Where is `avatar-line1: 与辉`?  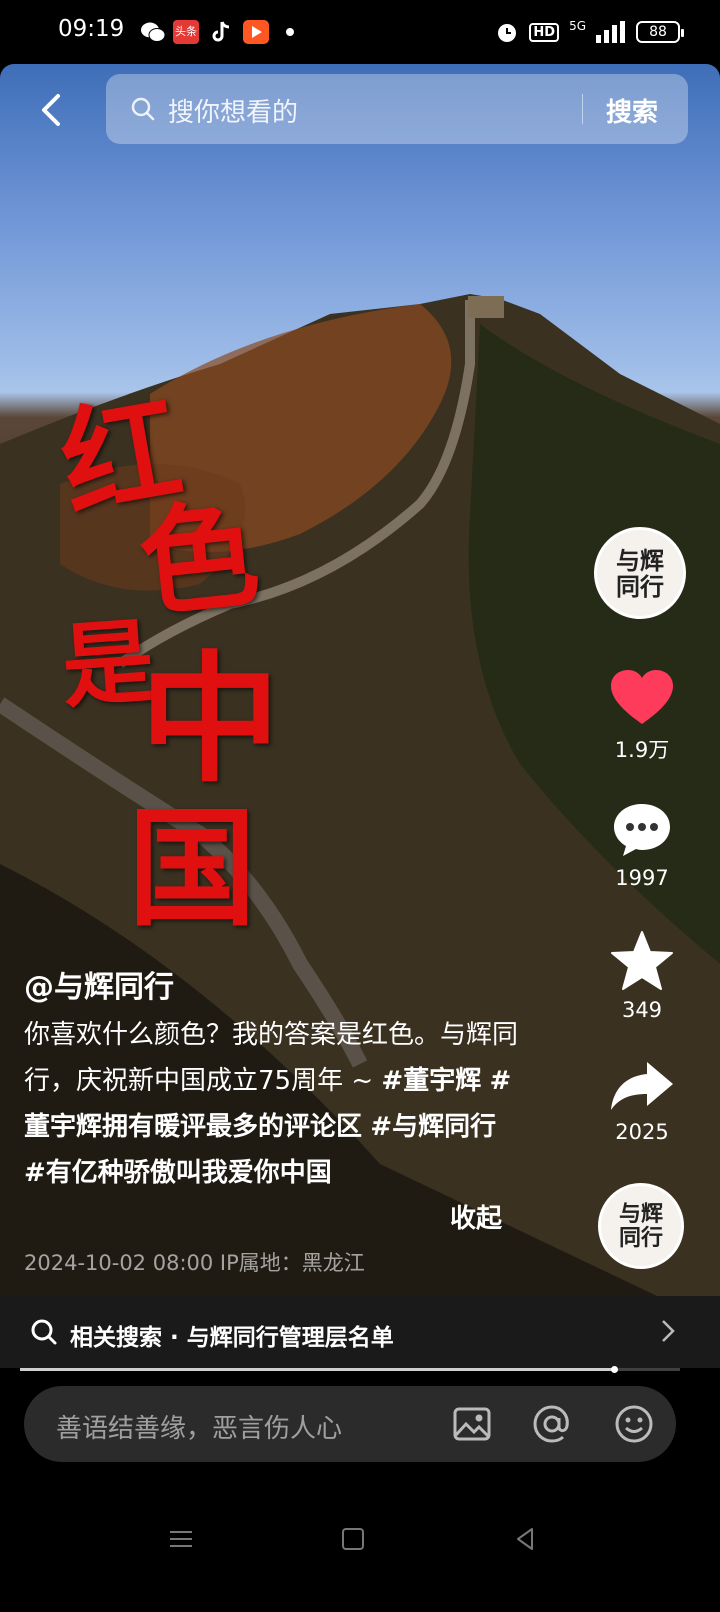
avatar-line1: 与辉 is located at coordinates (640, 560).